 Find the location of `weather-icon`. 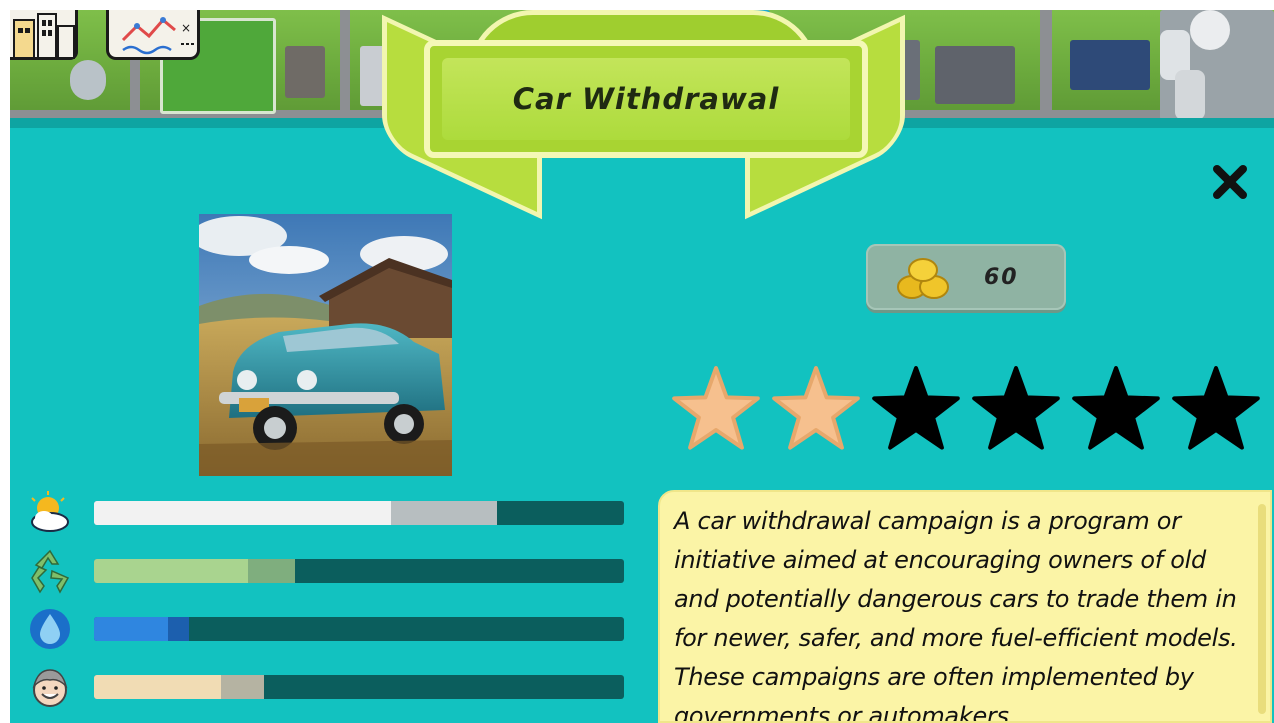

weather-icon is located at coordinates (50, 513).